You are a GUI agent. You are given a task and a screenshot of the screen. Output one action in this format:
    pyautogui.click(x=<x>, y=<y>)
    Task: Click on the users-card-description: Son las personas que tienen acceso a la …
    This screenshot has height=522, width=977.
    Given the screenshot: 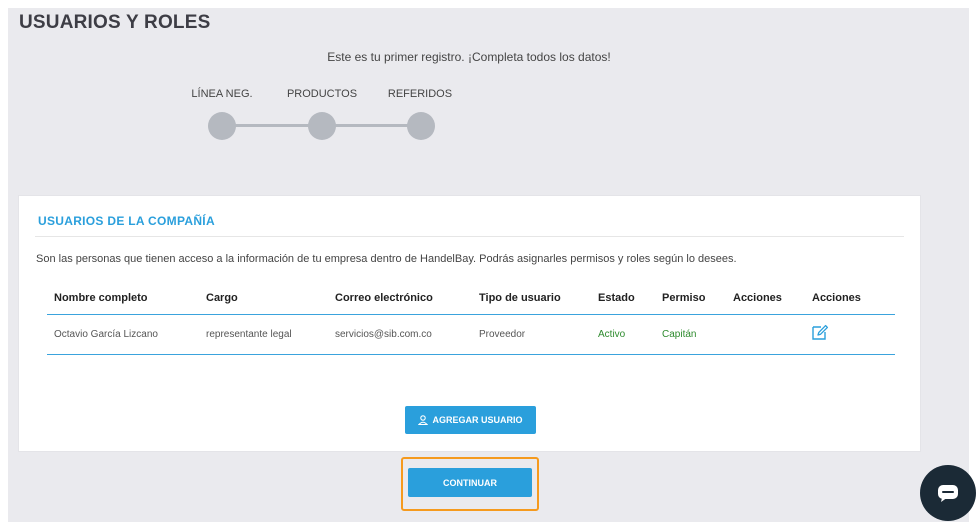 What is the action you would take?
    pyautogui.click(x=386, y=259)
    